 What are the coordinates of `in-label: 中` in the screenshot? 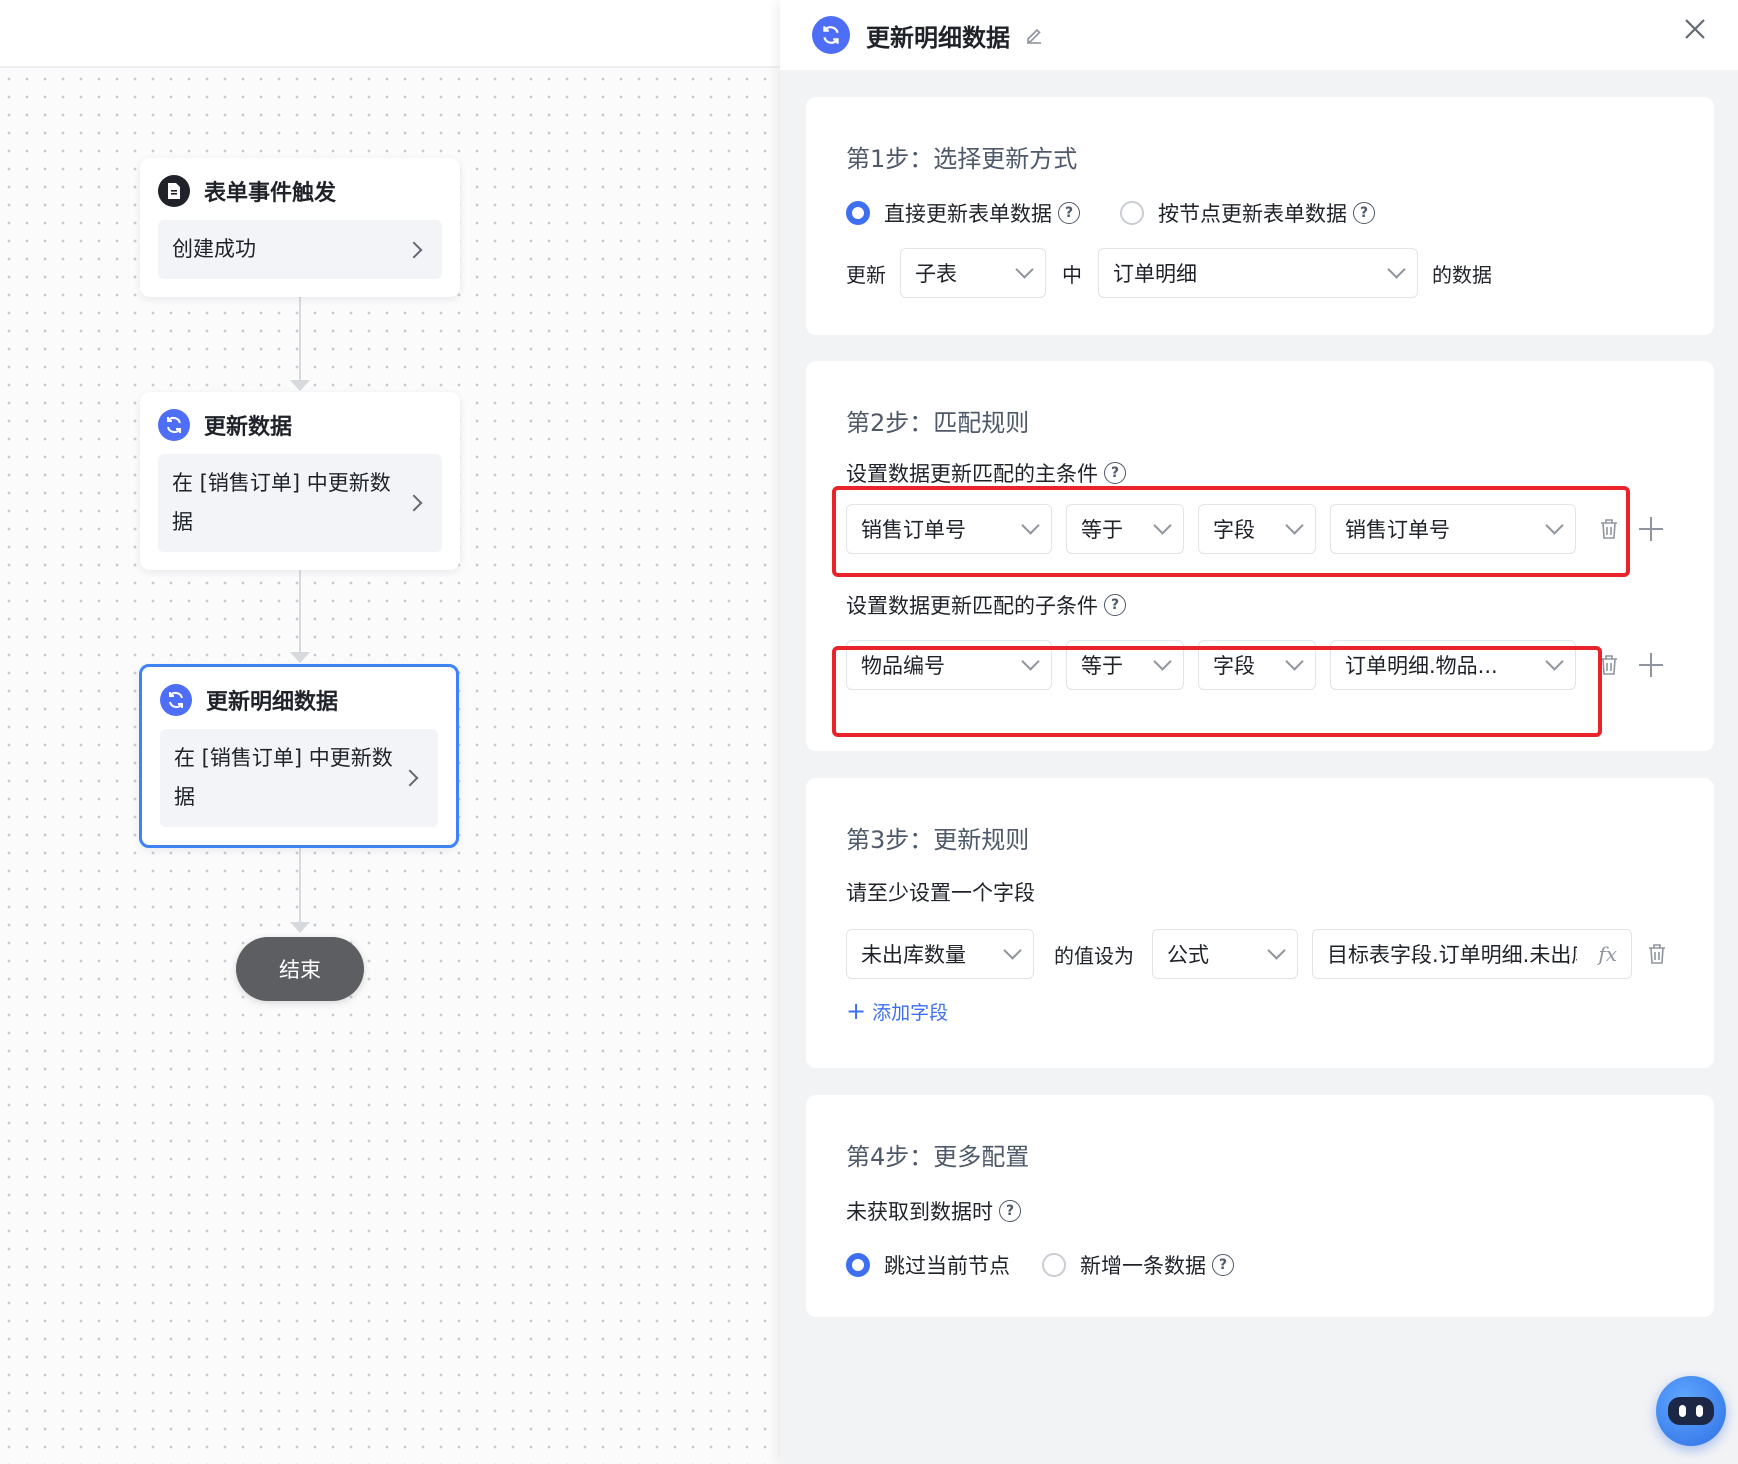 It's located at (1072, 274).